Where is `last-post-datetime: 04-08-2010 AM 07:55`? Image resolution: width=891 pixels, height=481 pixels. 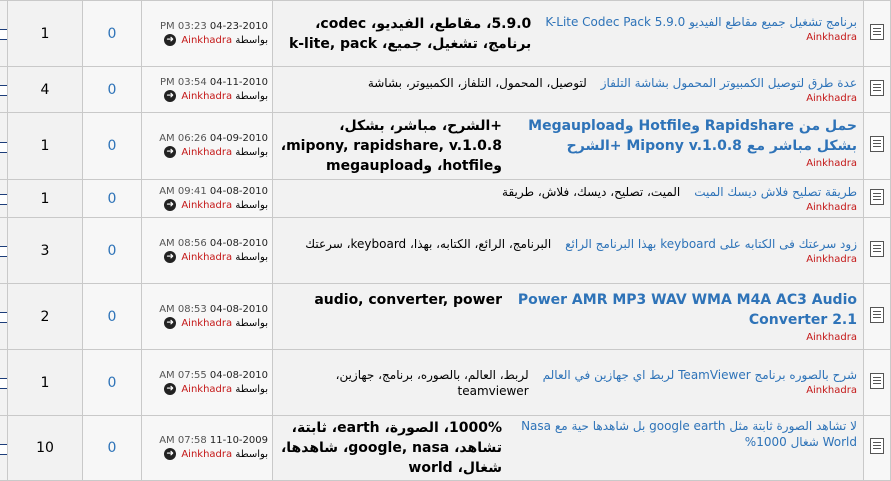 last-post-datetime: 04-08-2010 AM 07:55 is located at coordinates (213, 375).